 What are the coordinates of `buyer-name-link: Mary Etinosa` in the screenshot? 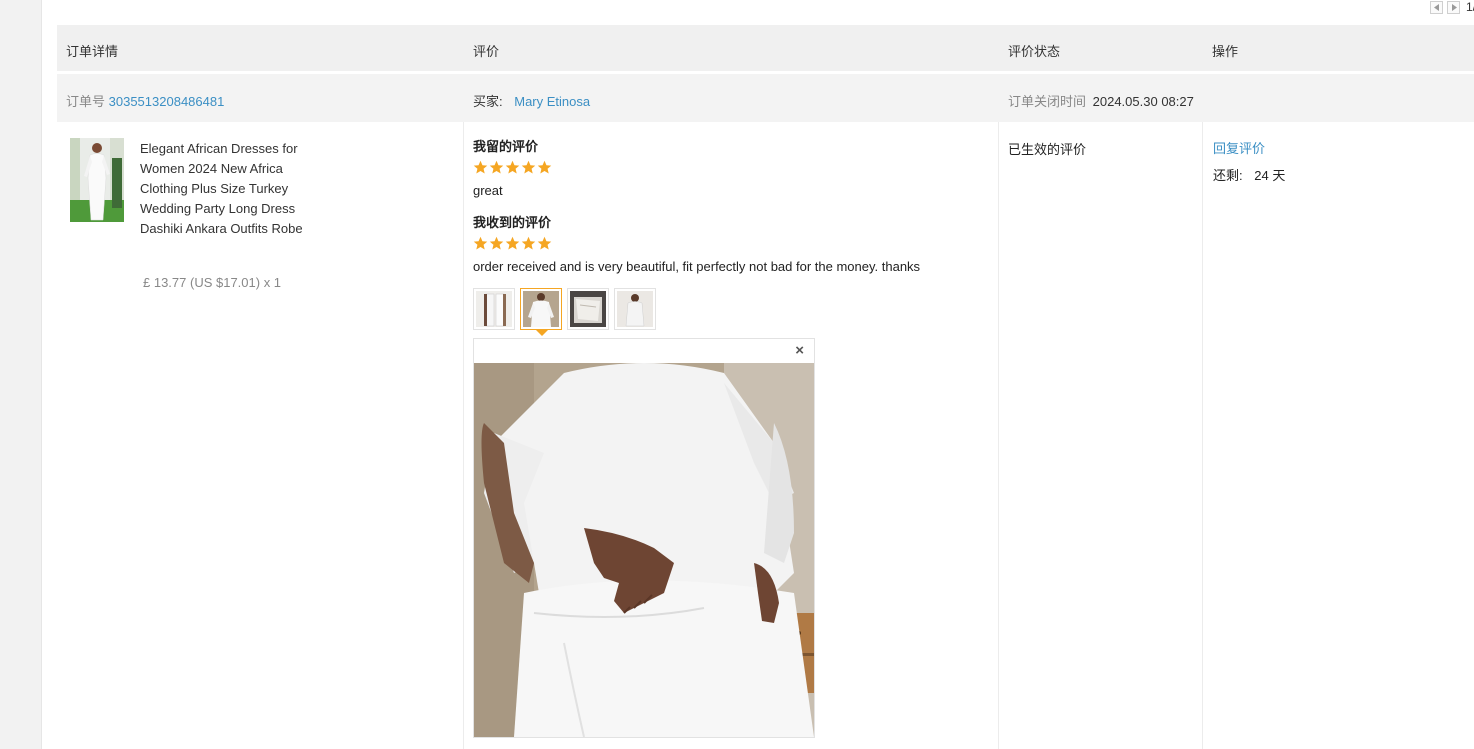 It's located at (552, 101).